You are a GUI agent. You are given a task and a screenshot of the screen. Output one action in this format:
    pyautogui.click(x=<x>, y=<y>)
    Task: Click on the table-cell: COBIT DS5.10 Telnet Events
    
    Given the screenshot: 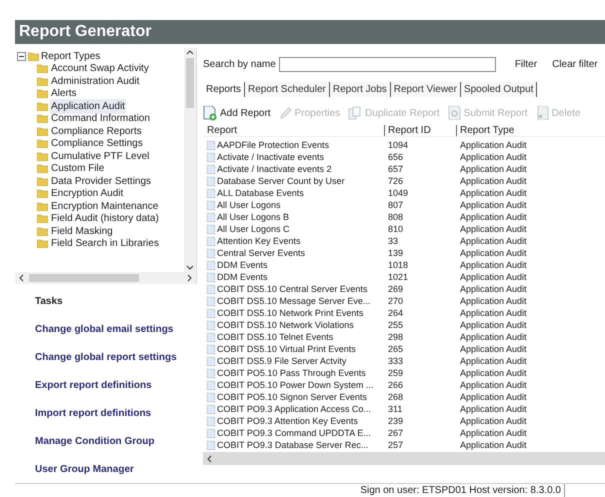 What is the action you would take?
    pyautogui.click(x=275, y=337)
    